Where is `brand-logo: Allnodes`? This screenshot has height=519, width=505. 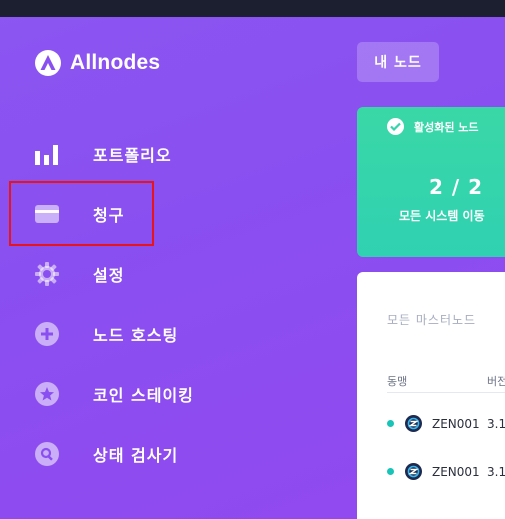
brand-logo: Allnodes is located at coordinates (97, 63).